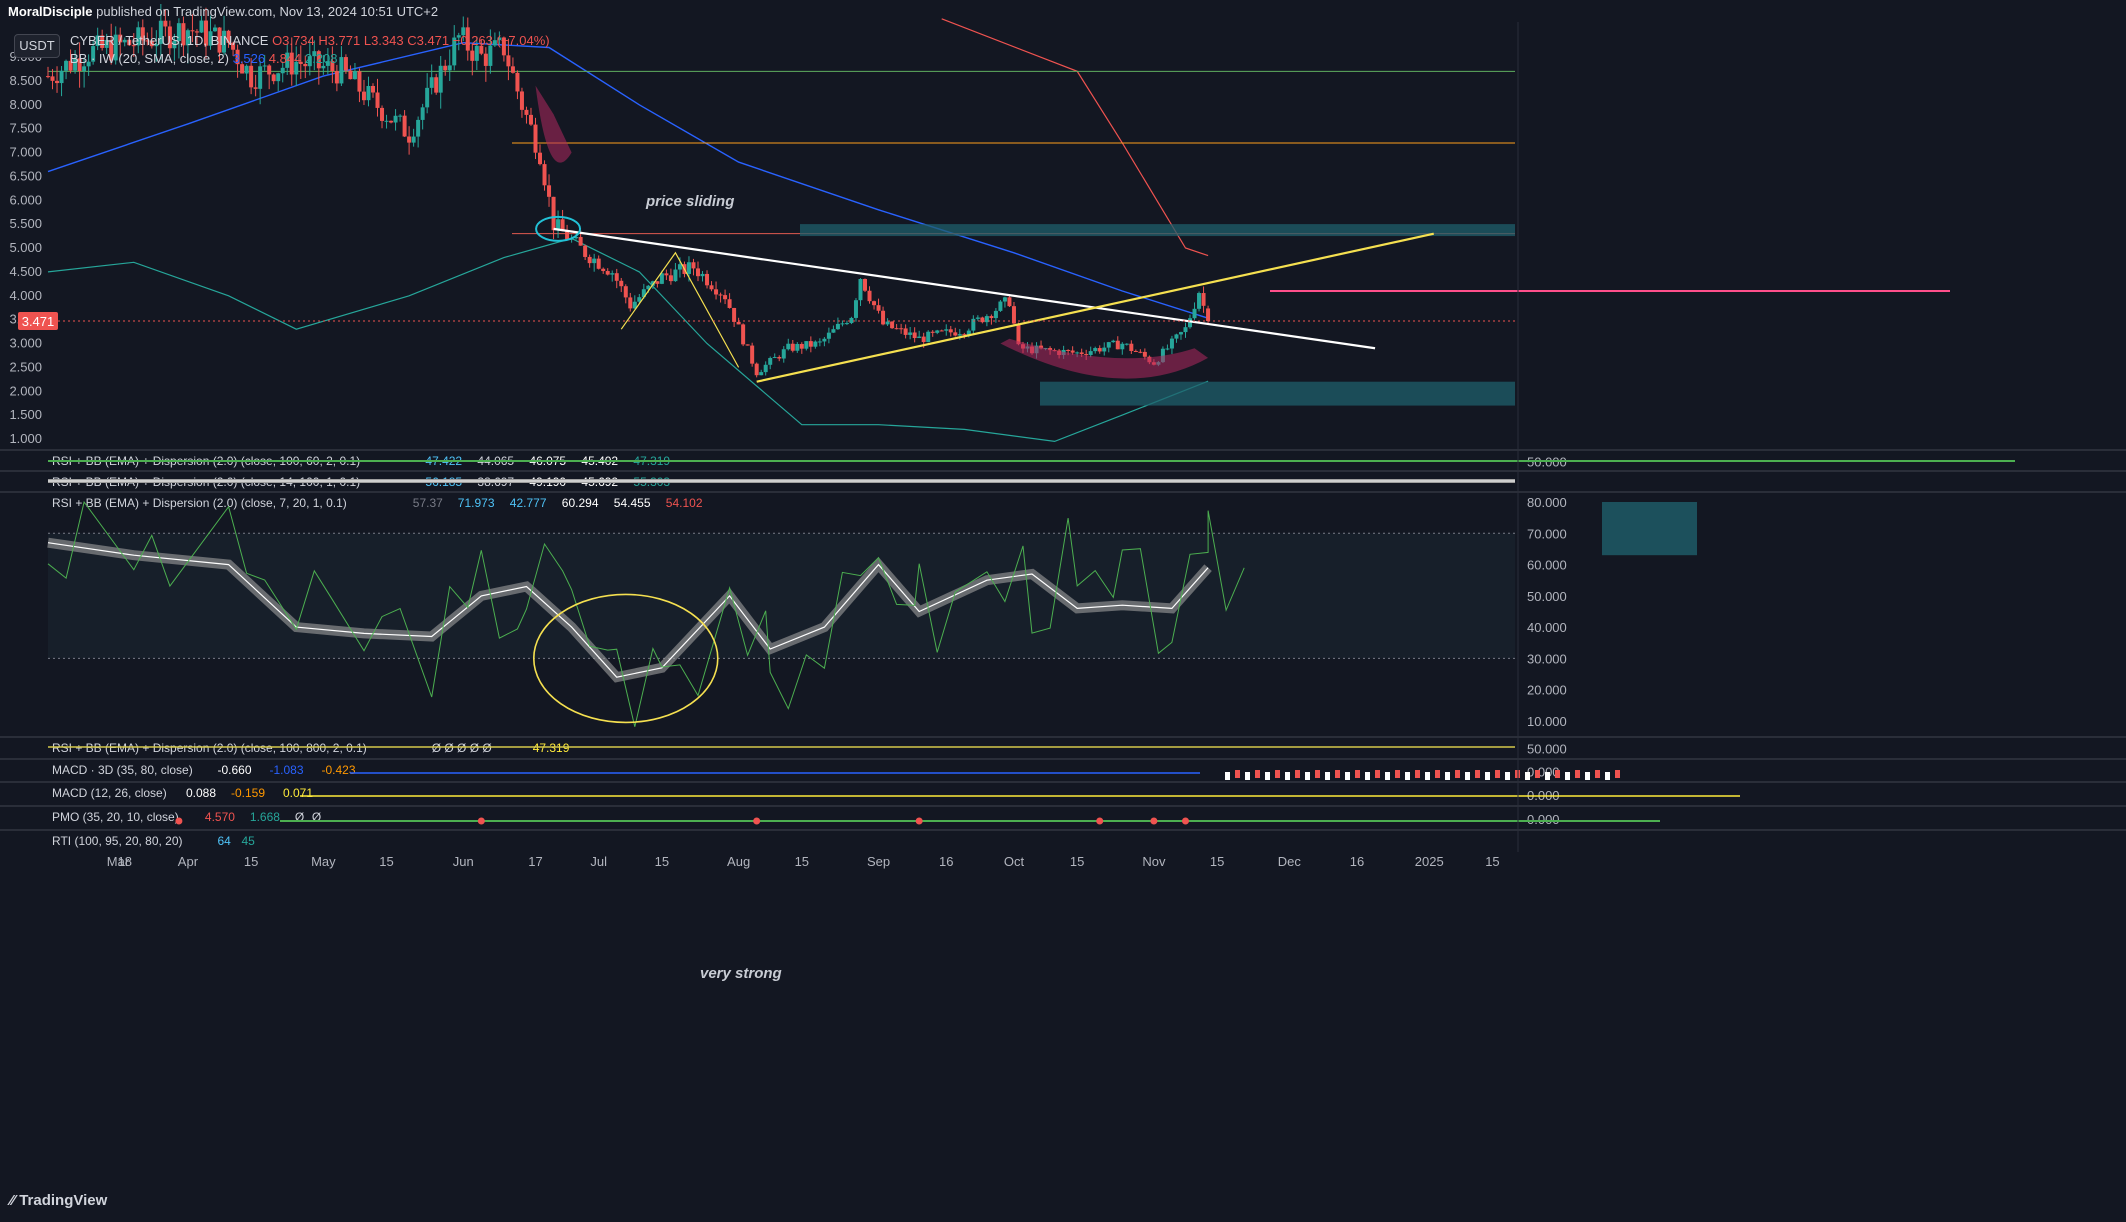  I want to click on indicator-label: MACD (12, 26, close), so click(109, 793).